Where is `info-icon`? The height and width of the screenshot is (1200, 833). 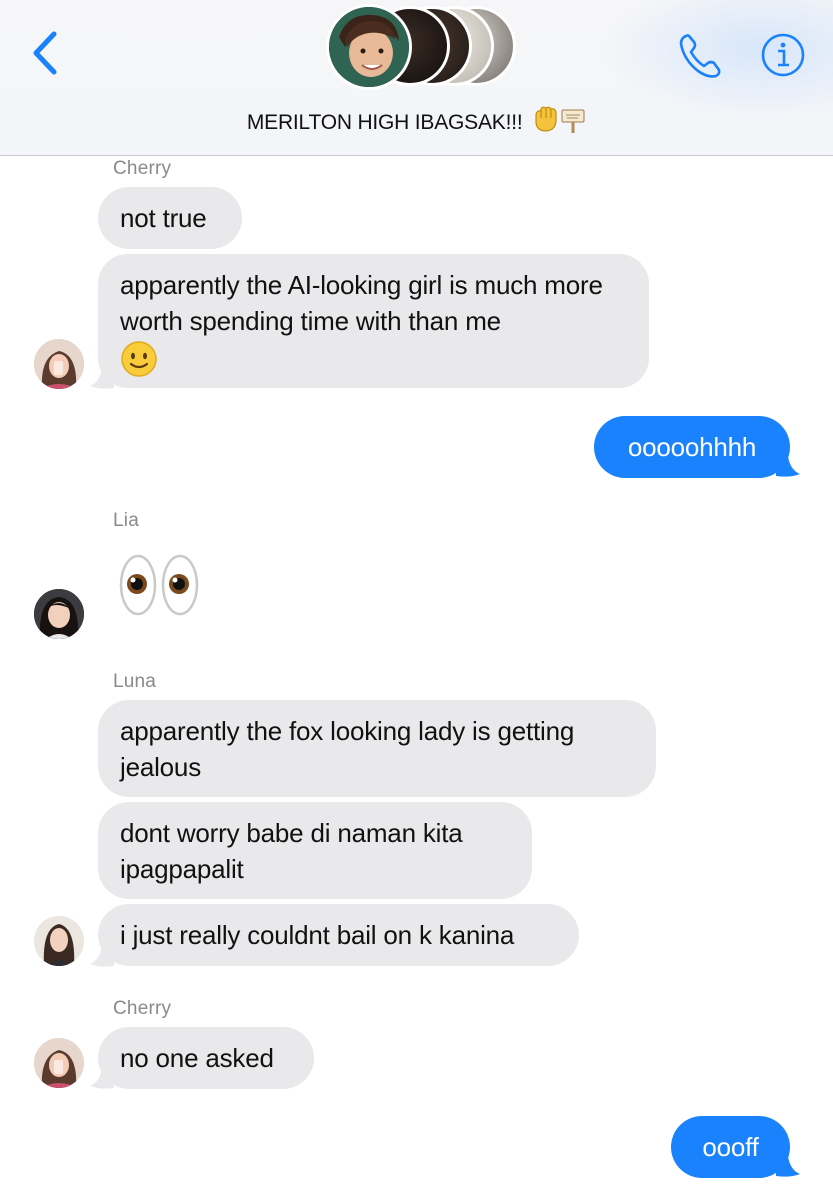
info-icon is located at coordinates (783, 55).